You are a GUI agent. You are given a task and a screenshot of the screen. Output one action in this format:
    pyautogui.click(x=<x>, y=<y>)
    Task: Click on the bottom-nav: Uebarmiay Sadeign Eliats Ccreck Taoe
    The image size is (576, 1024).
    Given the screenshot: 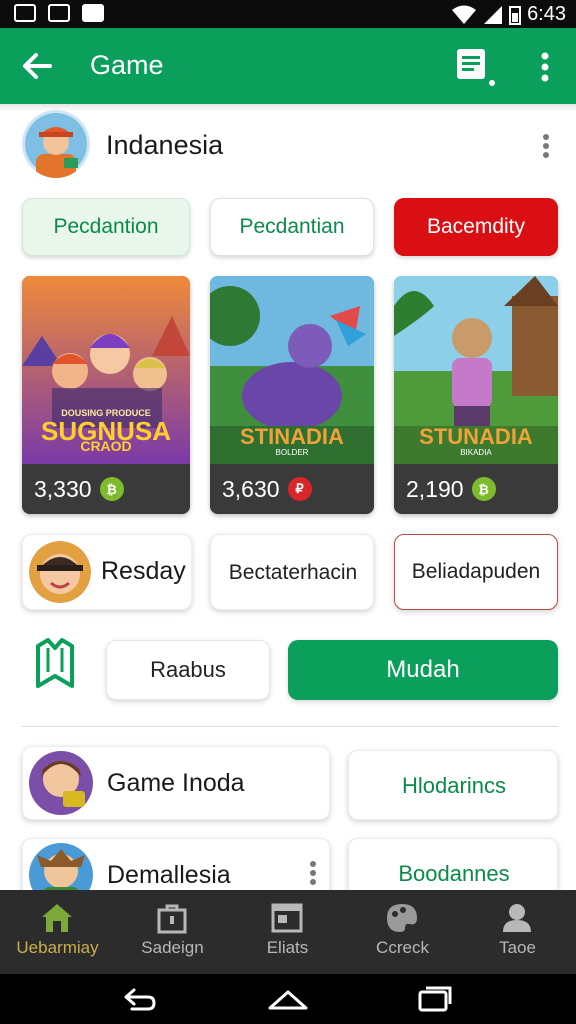 What is the action you would take?
    pyautogui.click(x=288, y=932)
    